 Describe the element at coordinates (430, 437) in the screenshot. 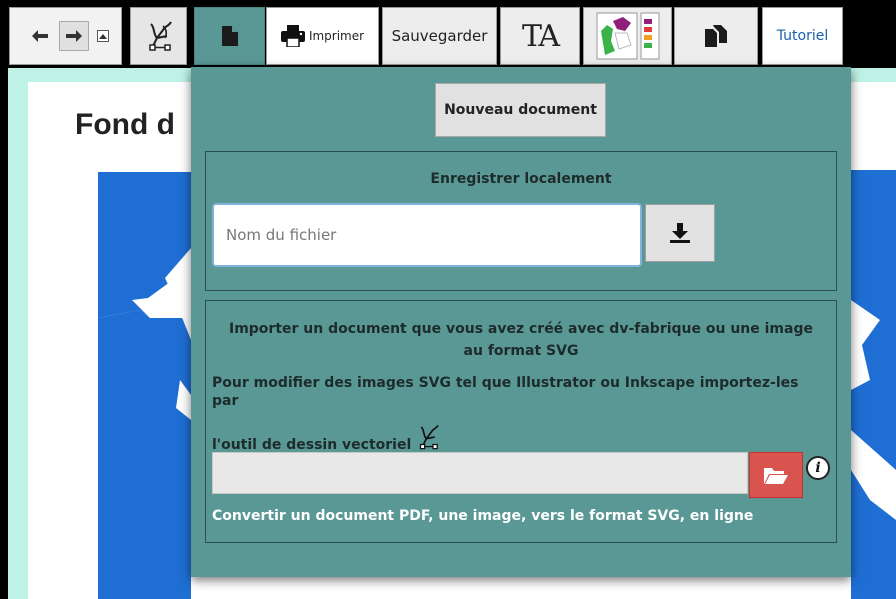

I see `pen-nib-icon` at that location.